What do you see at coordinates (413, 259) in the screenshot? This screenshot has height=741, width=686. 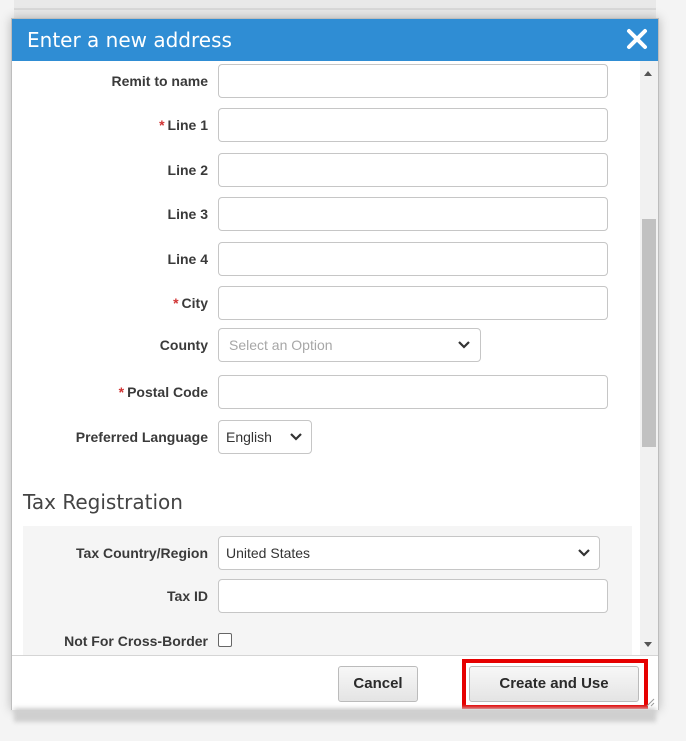 I see `line4-input` at bounding box center [413, 259].